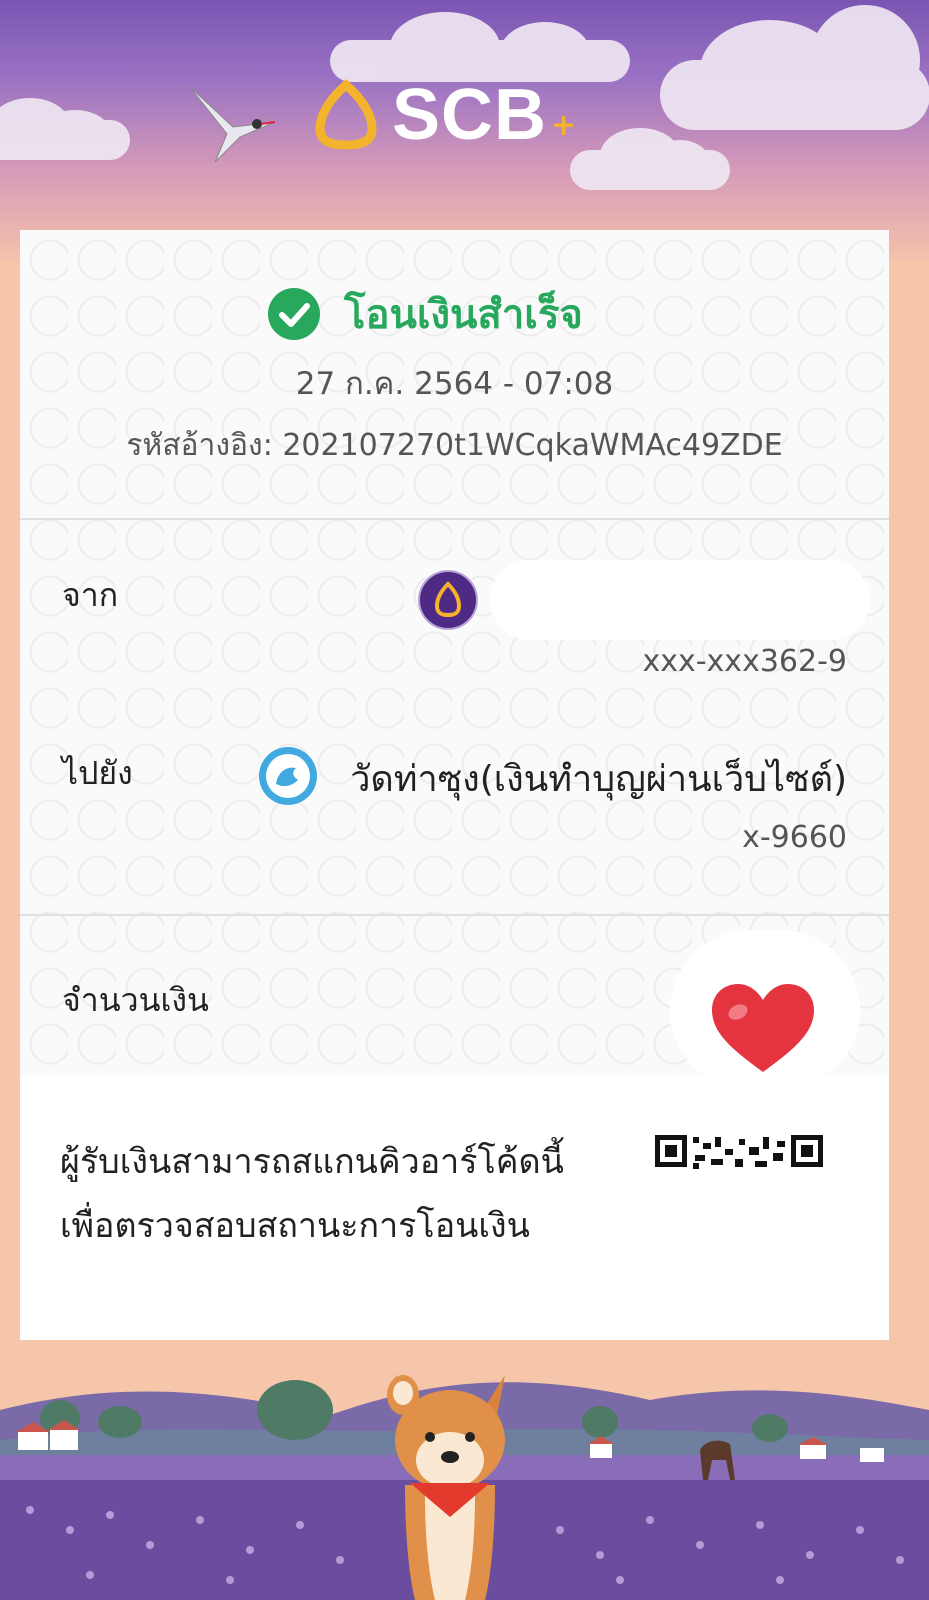 The image size is (929, 1600). Describe the element at coordinates (454, 384) in the screenshot. I see `transaction-datetime: 27 ก.ค. 2564 - 07:08` at that location.